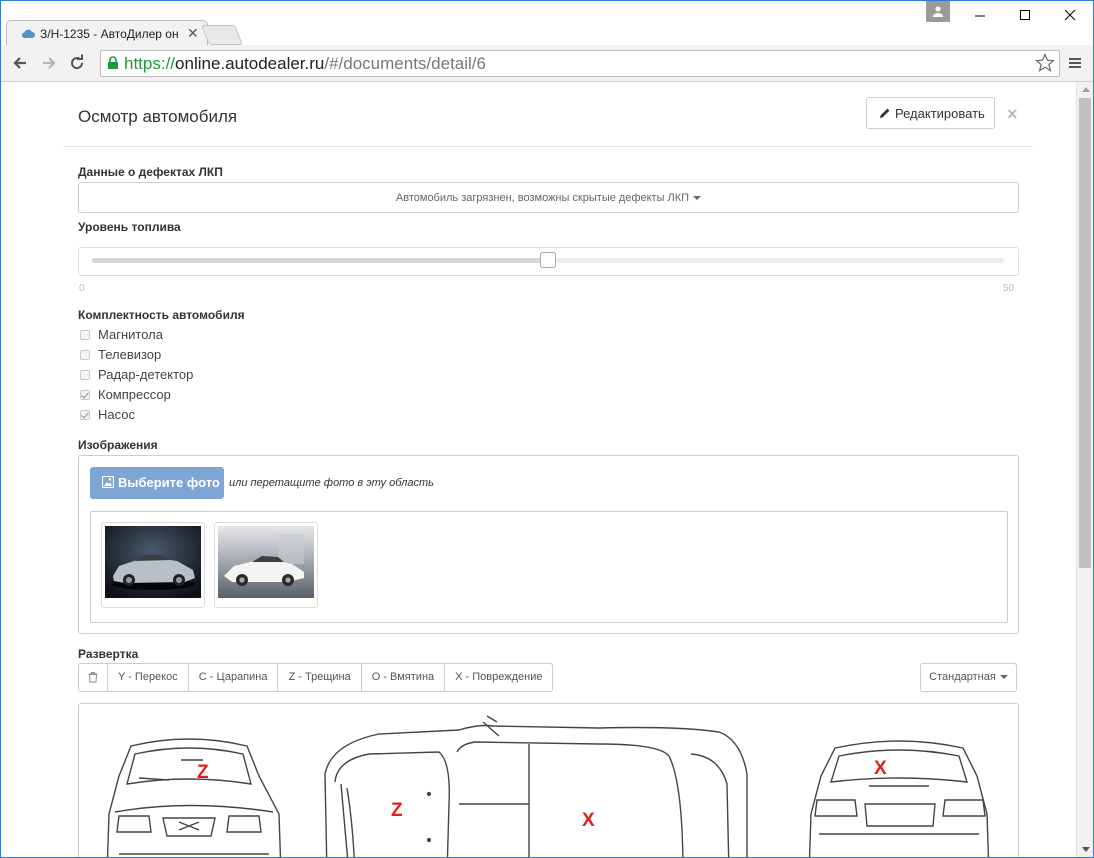 The width and height of the screenshot is (1094, 858). What do you see at coordinates (153, 562) in the screenshot?
I see `silver-sports-car-photo` at bounding box center [153, 562].